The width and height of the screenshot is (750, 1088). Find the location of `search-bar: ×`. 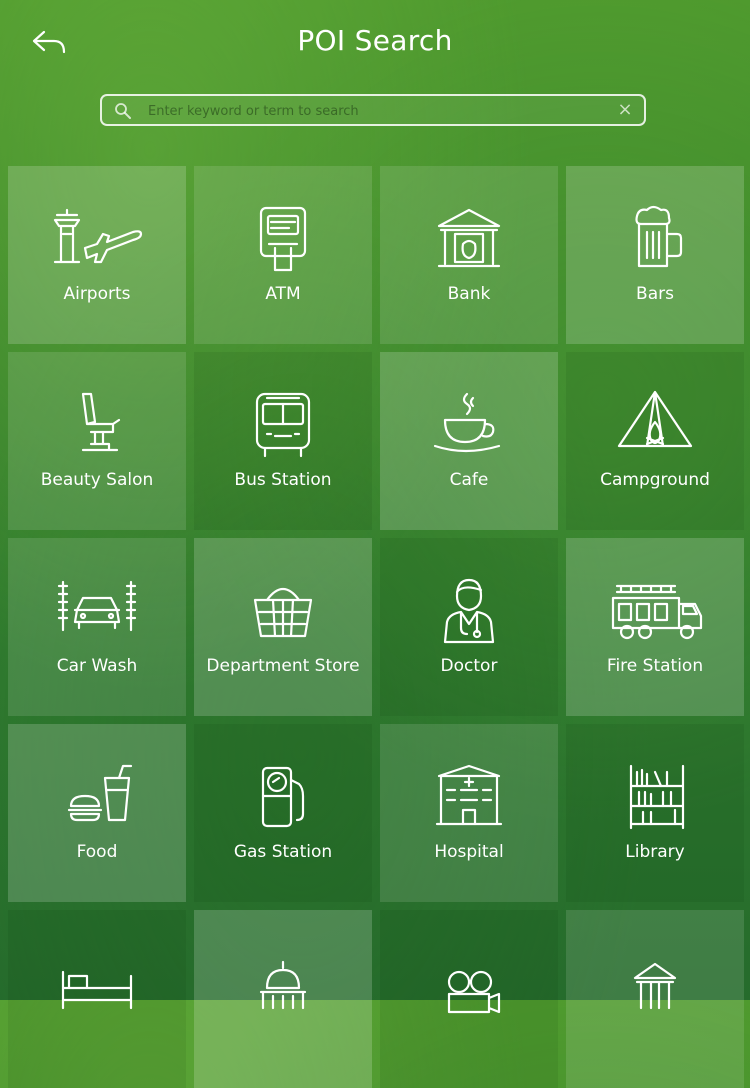

search-bar: × is located at coordinates (373, 110).